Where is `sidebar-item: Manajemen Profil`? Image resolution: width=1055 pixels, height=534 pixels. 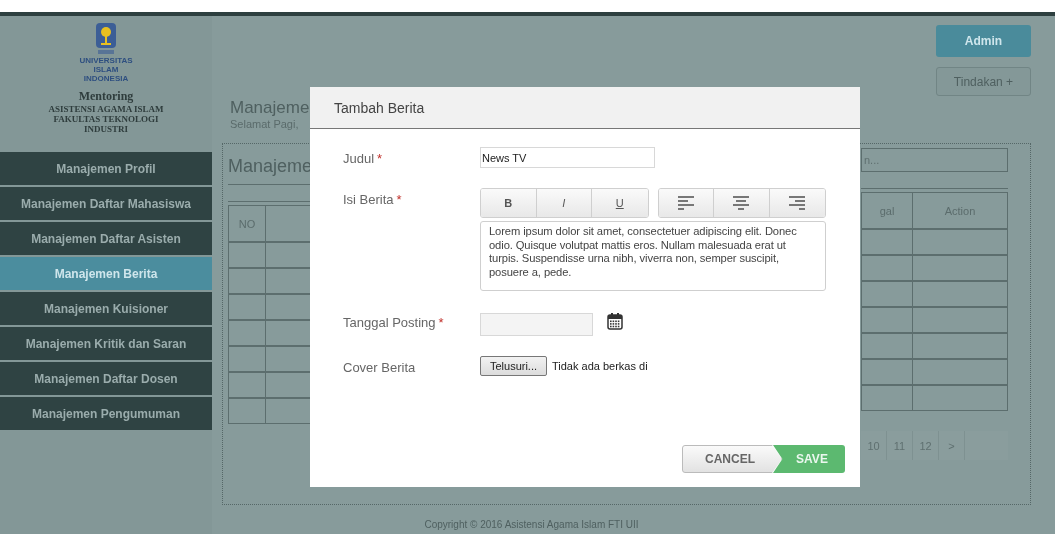 sidebar-item: Manajemen Profil is located at coordinates (106, 168).